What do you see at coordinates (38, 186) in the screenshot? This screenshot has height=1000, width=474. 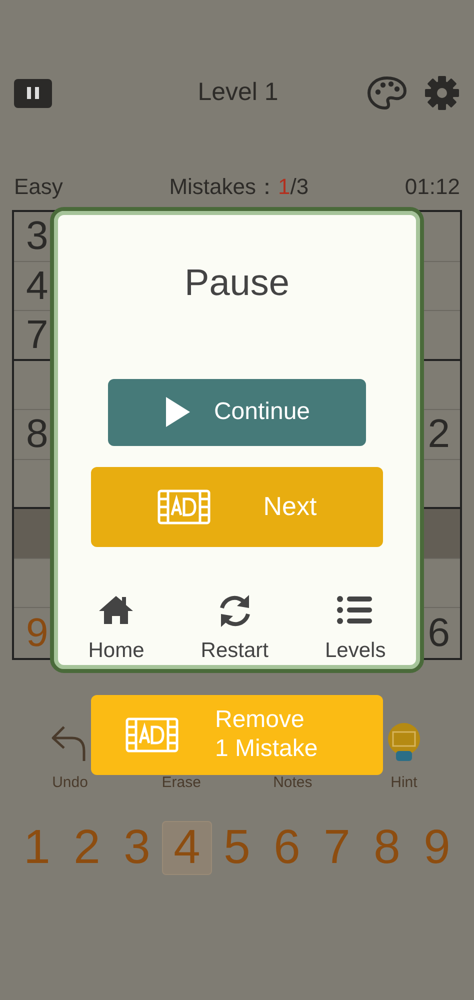 I see `difficulty-label: Easy` at bounding box center [38, 186].